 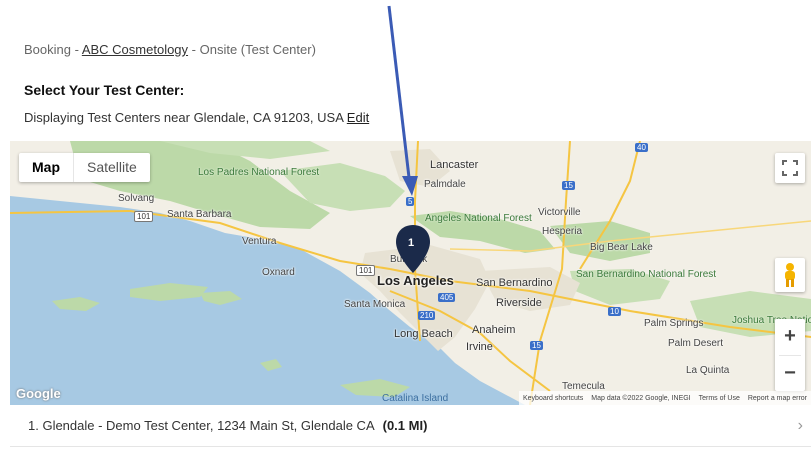 I want to click on map-label-oxnard: Oxnard, so click(x=278, y=272).